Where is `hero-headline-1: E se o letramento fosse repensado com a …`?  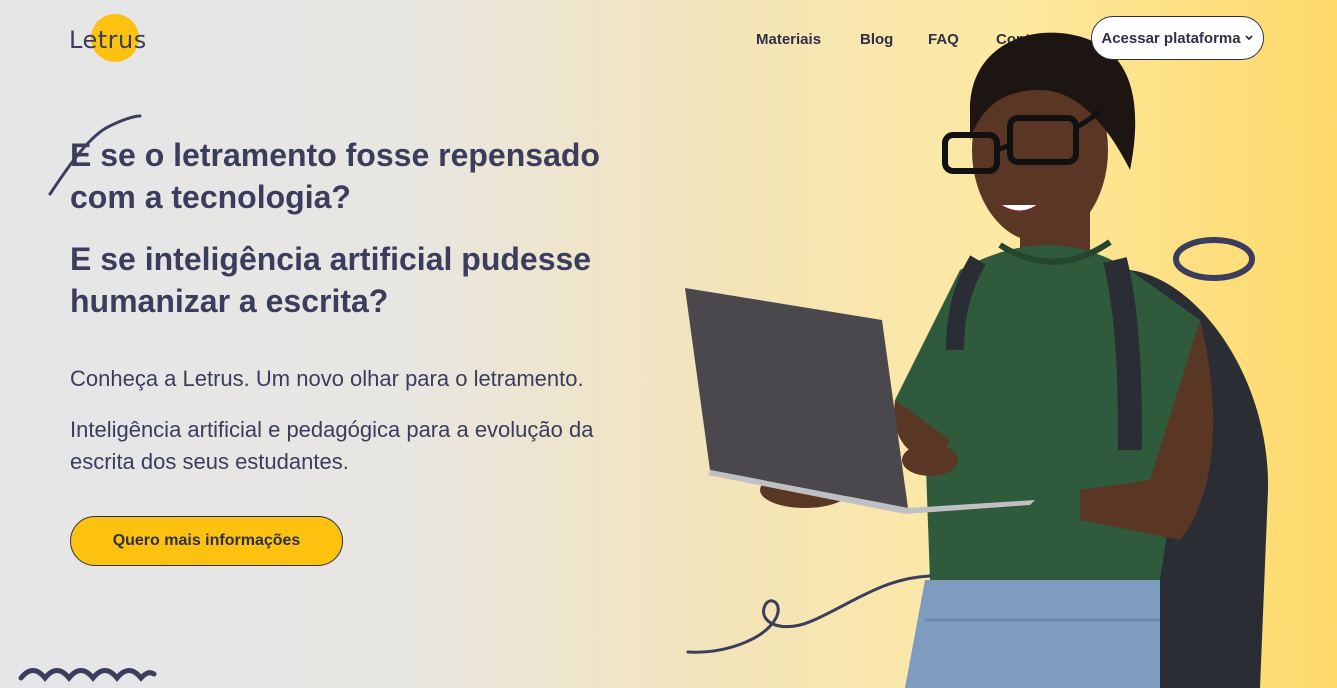
hero-headline-1: E se o letramento fosse repensado com a … is located at coordinates (335, 176).